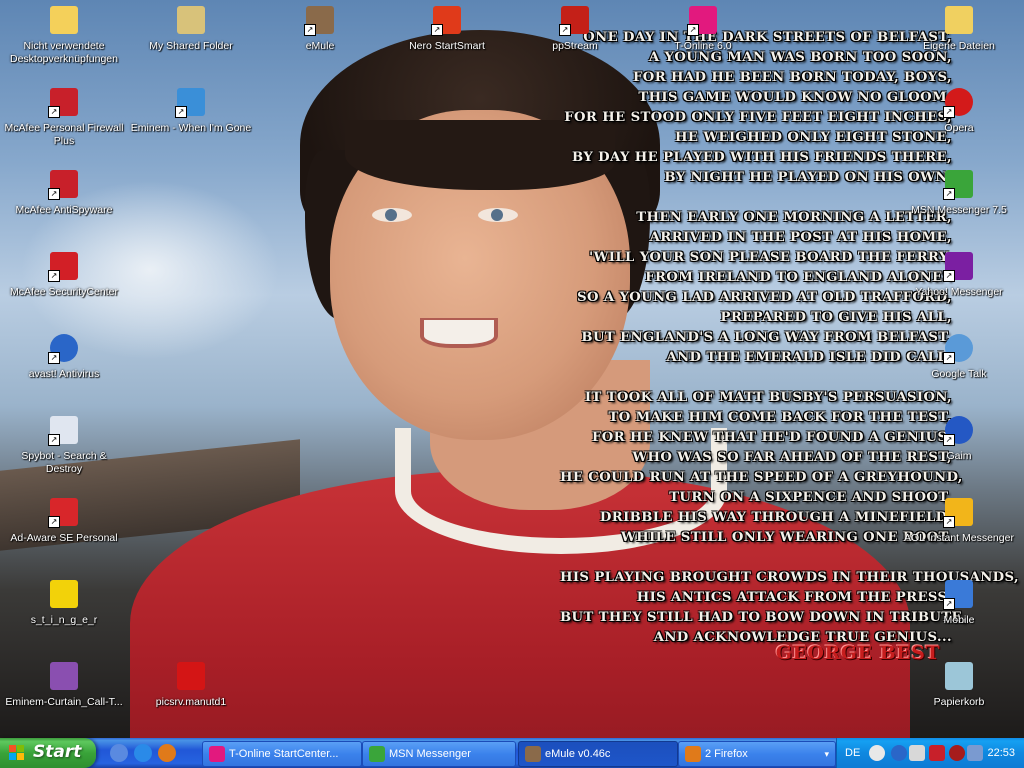 The height and width of the screenshot is (768, 1024). I want to click on start-button: Start, so click(48, 753).